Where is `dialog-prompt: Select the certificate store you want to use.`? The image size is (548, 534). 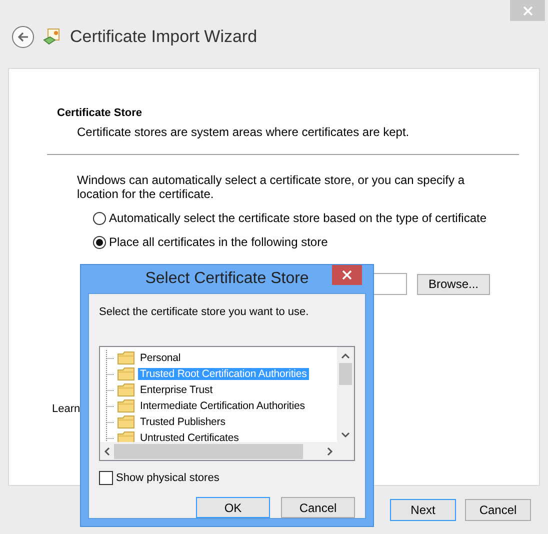 dialog-prompt: Select the certificate store you want to use. is located at coordinates (204, 312).